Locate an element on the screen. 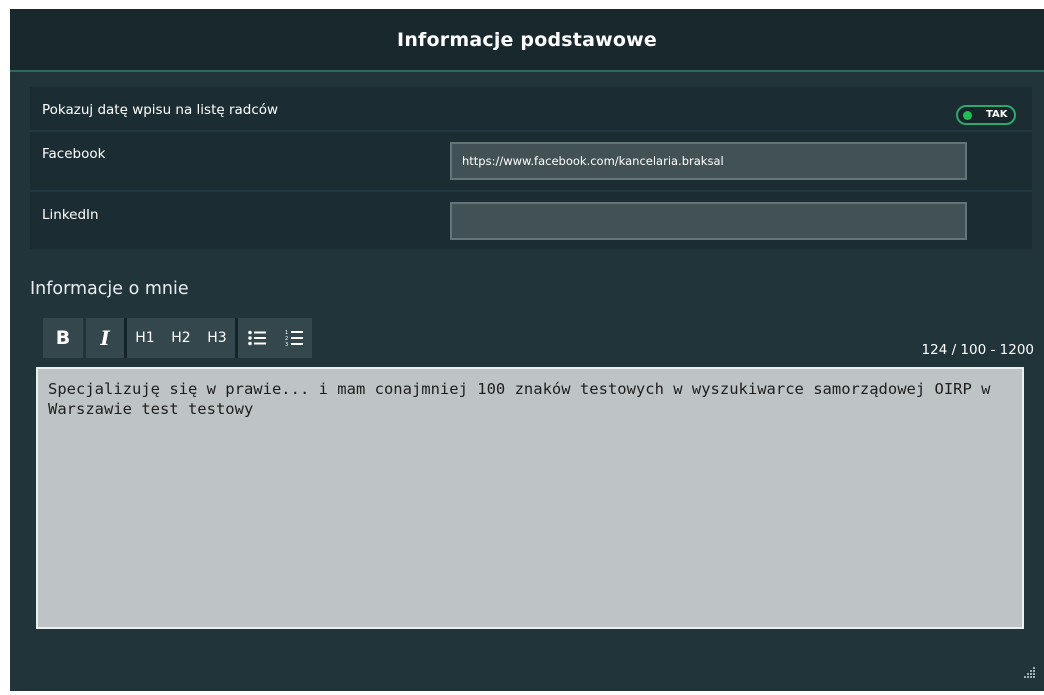  linkedin-url-input is located at coordinates (708, 221).